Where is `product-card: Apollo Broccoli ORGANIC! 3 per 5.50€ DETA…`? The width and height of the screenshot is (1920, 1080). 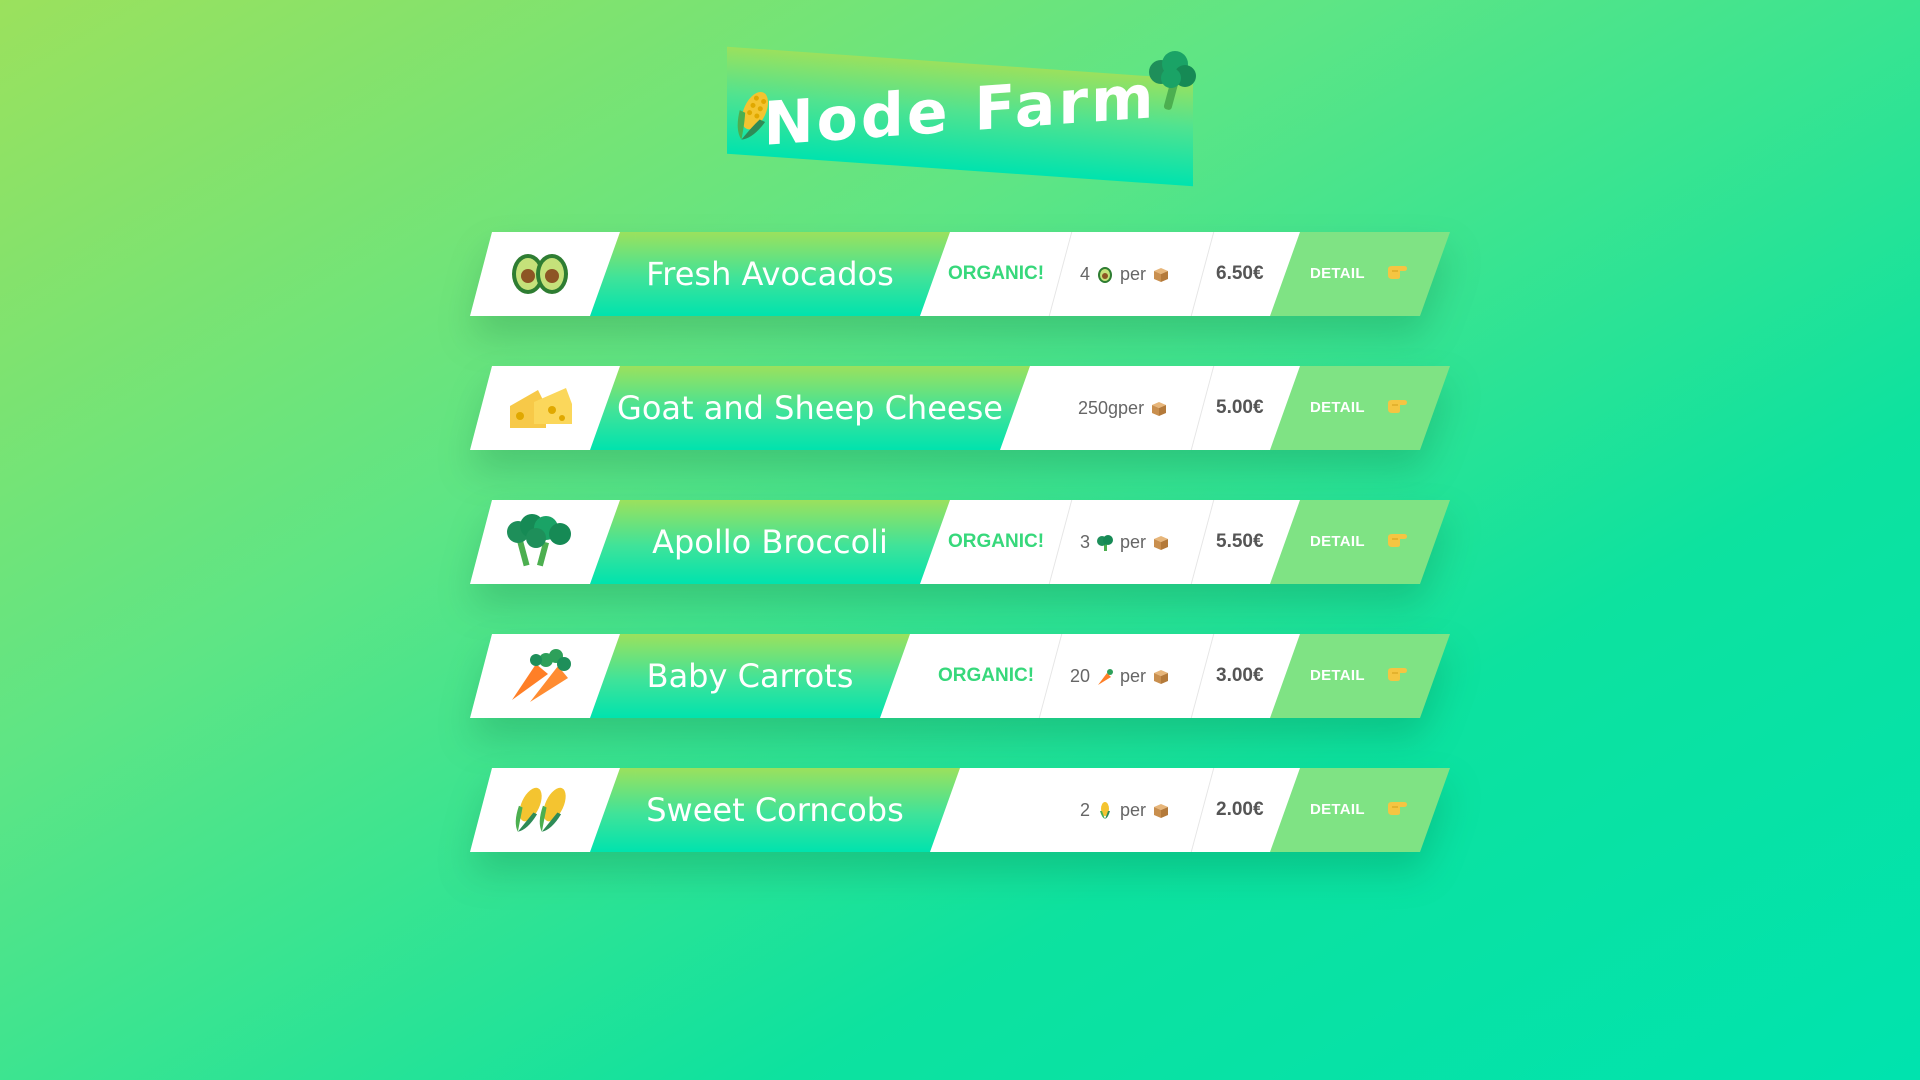
product-card: Apollo Broccoli ORGANIC! 3 per 5.50€ DETA… is located at coordinates (960, 542).